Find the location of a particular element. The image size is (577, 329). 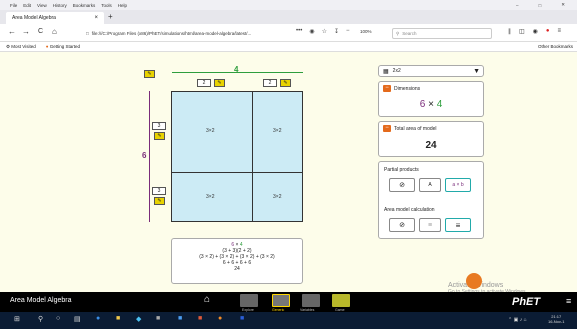

bookmark-star-icon: ☆ is located at coordinates (324, 31).